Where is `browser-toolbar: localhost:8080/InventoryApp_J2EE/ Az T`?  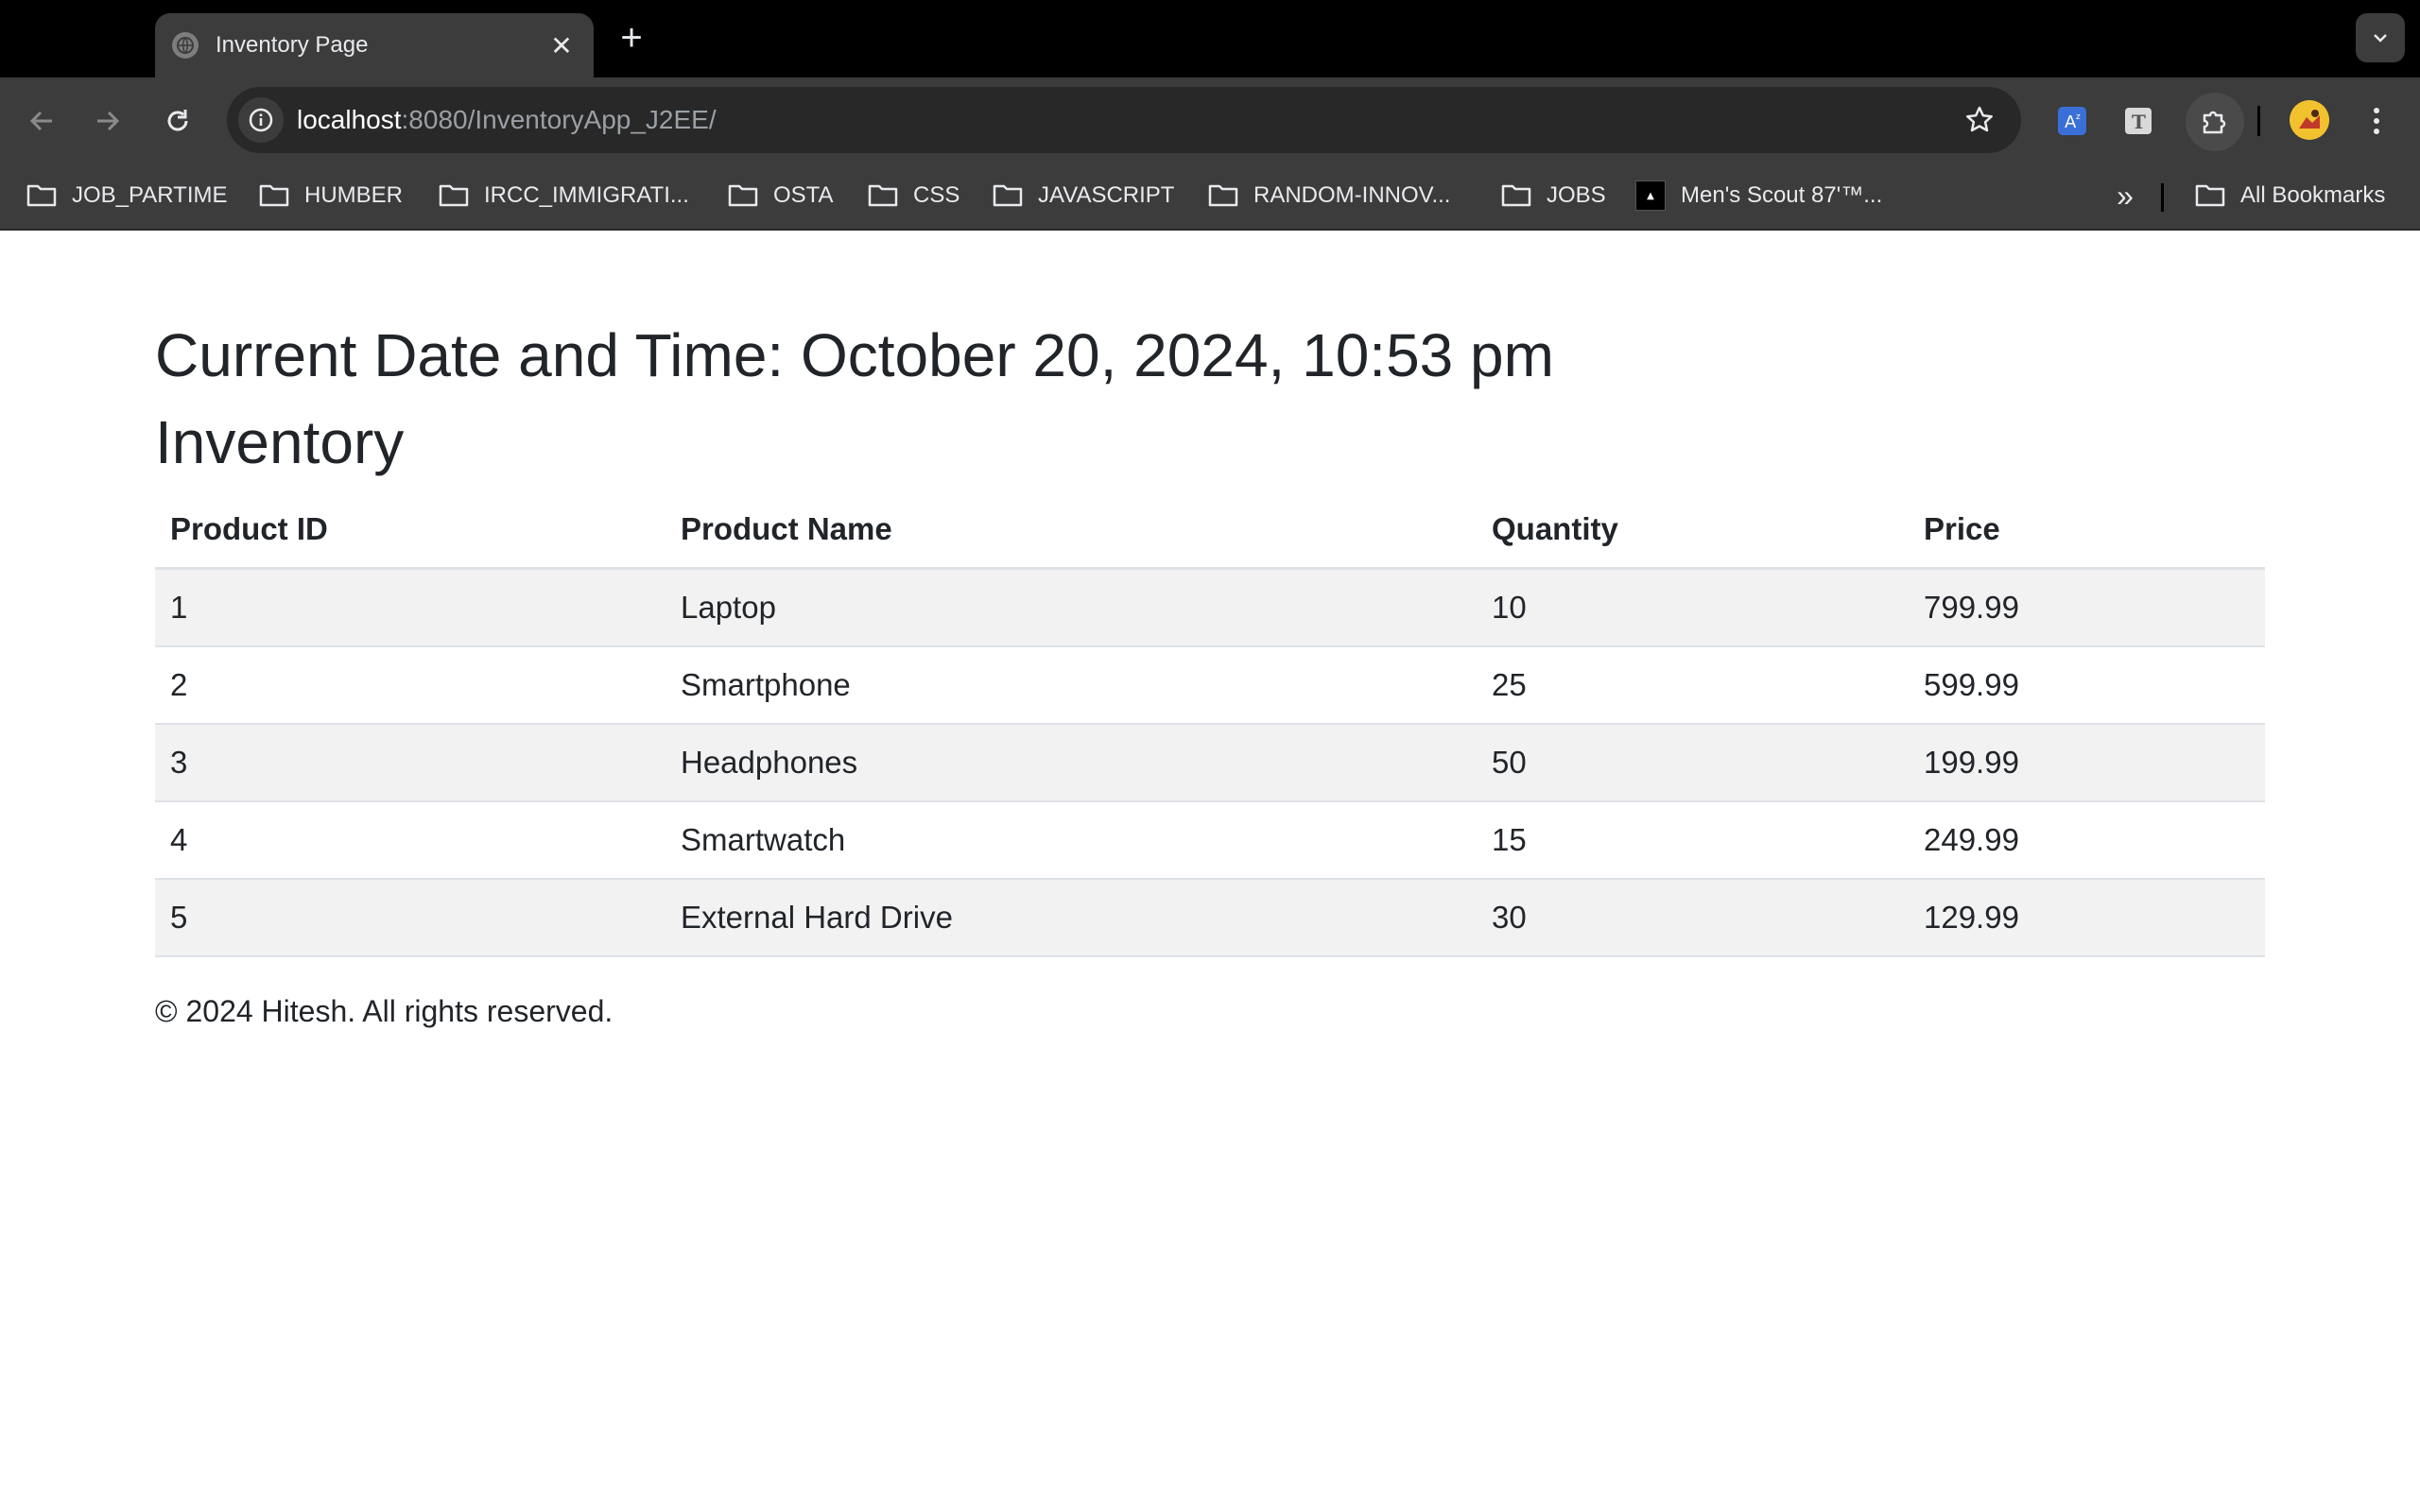
browser-toolbar: localhost:8080/InventoryApp_J2EE/ Az T is located at coordinates (1210, 120).